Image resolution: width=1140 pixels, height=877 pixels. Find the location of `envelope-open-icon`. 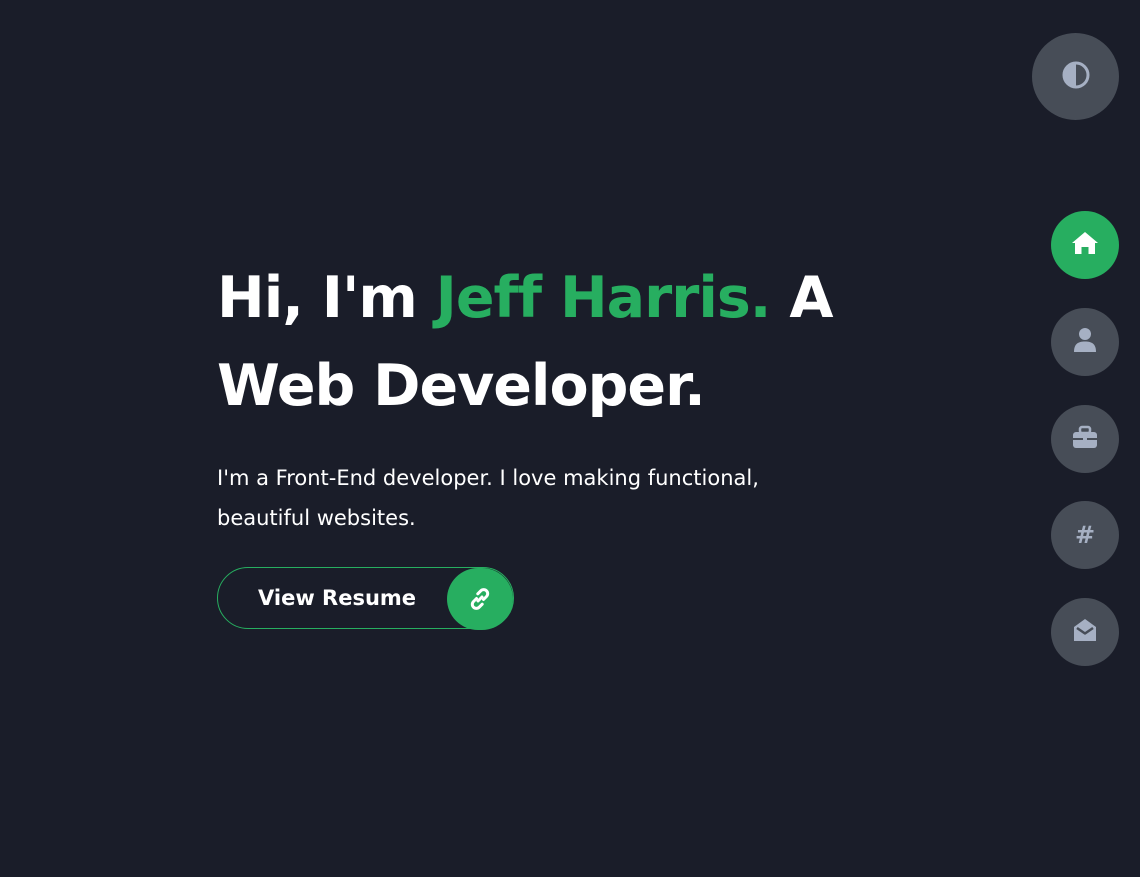

envelope-open-icon is located at coordinates (1085, 632).